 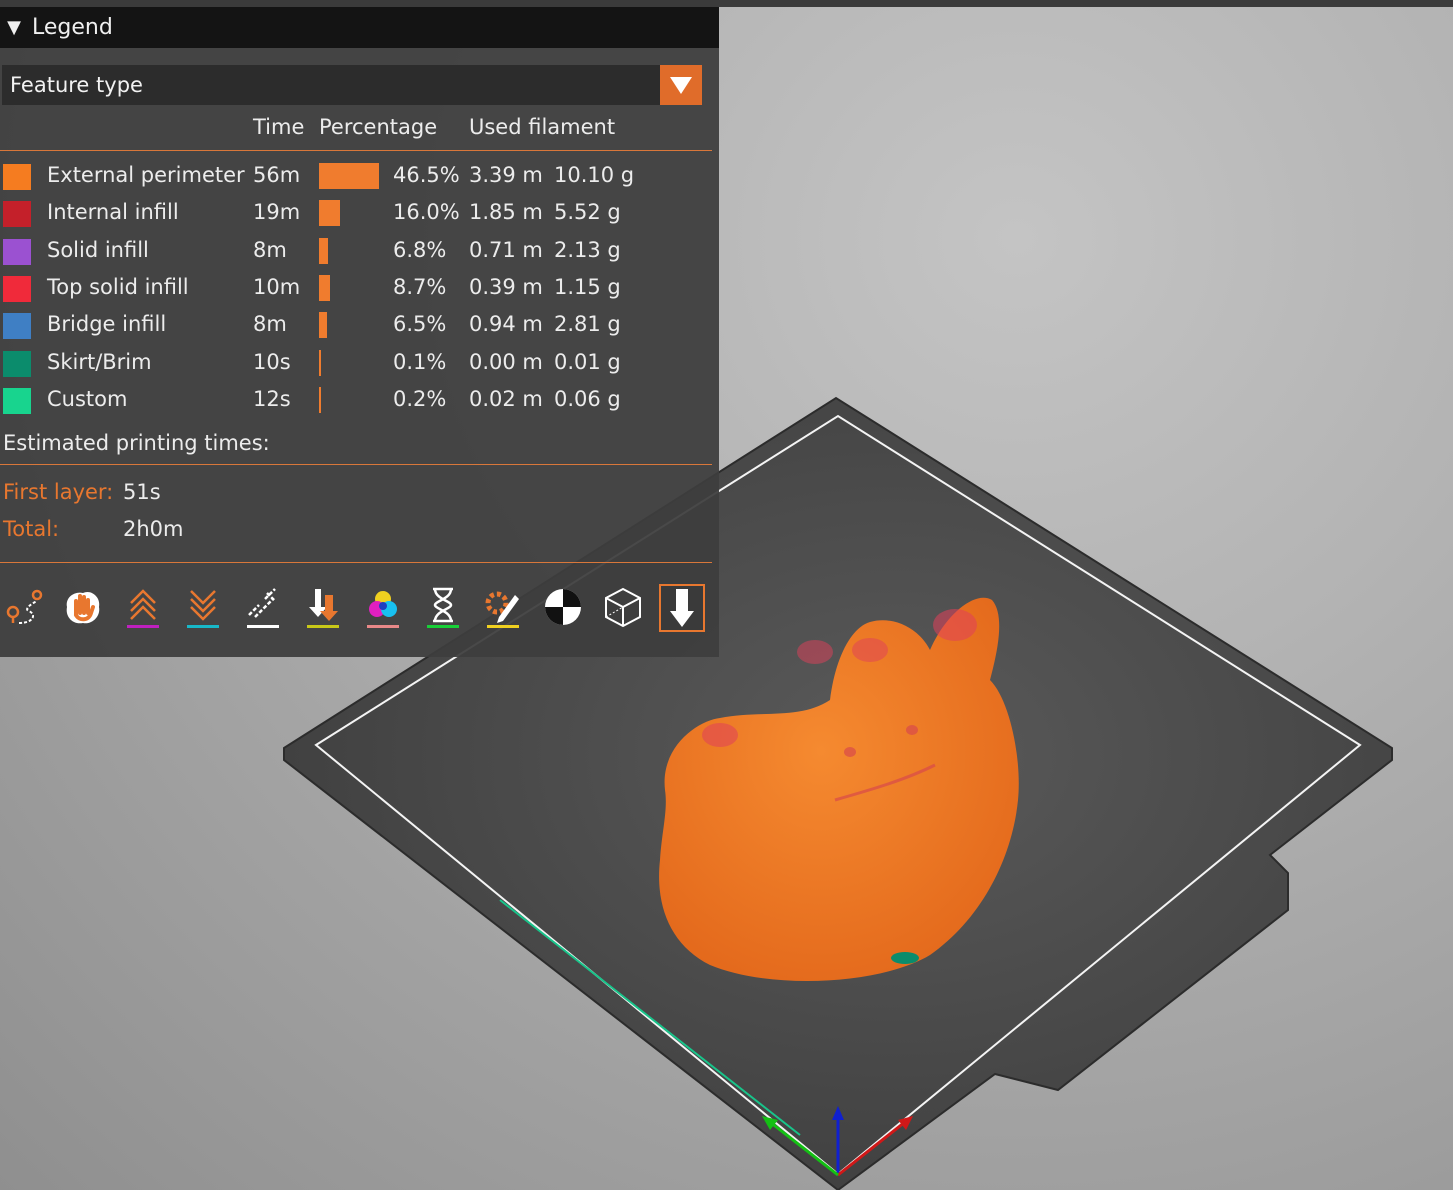 I want to click on column-header-time: Time, so click(x=279, y=127).